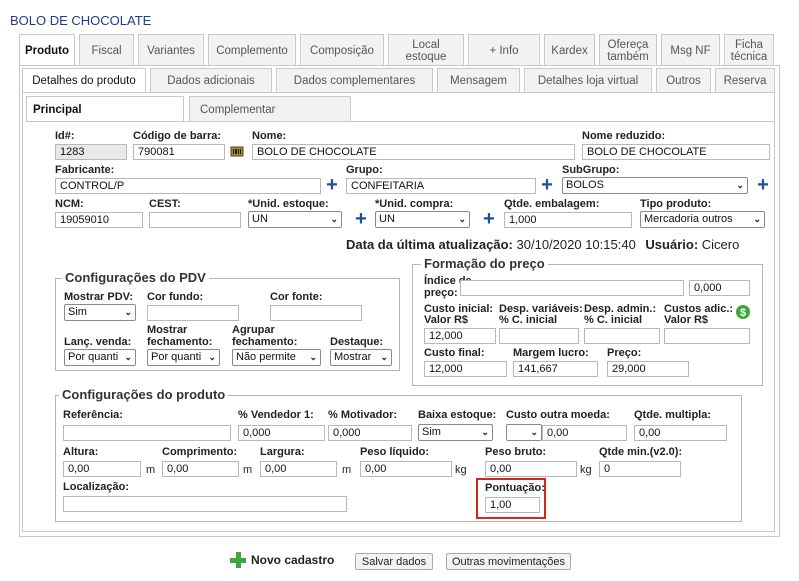 This screenshot has width=799, height=581. What do you see at coordinates (276, 357) in the screenshot?
I see `group-closing-select: Não permite ⌄` at bounding box center [276, 357].